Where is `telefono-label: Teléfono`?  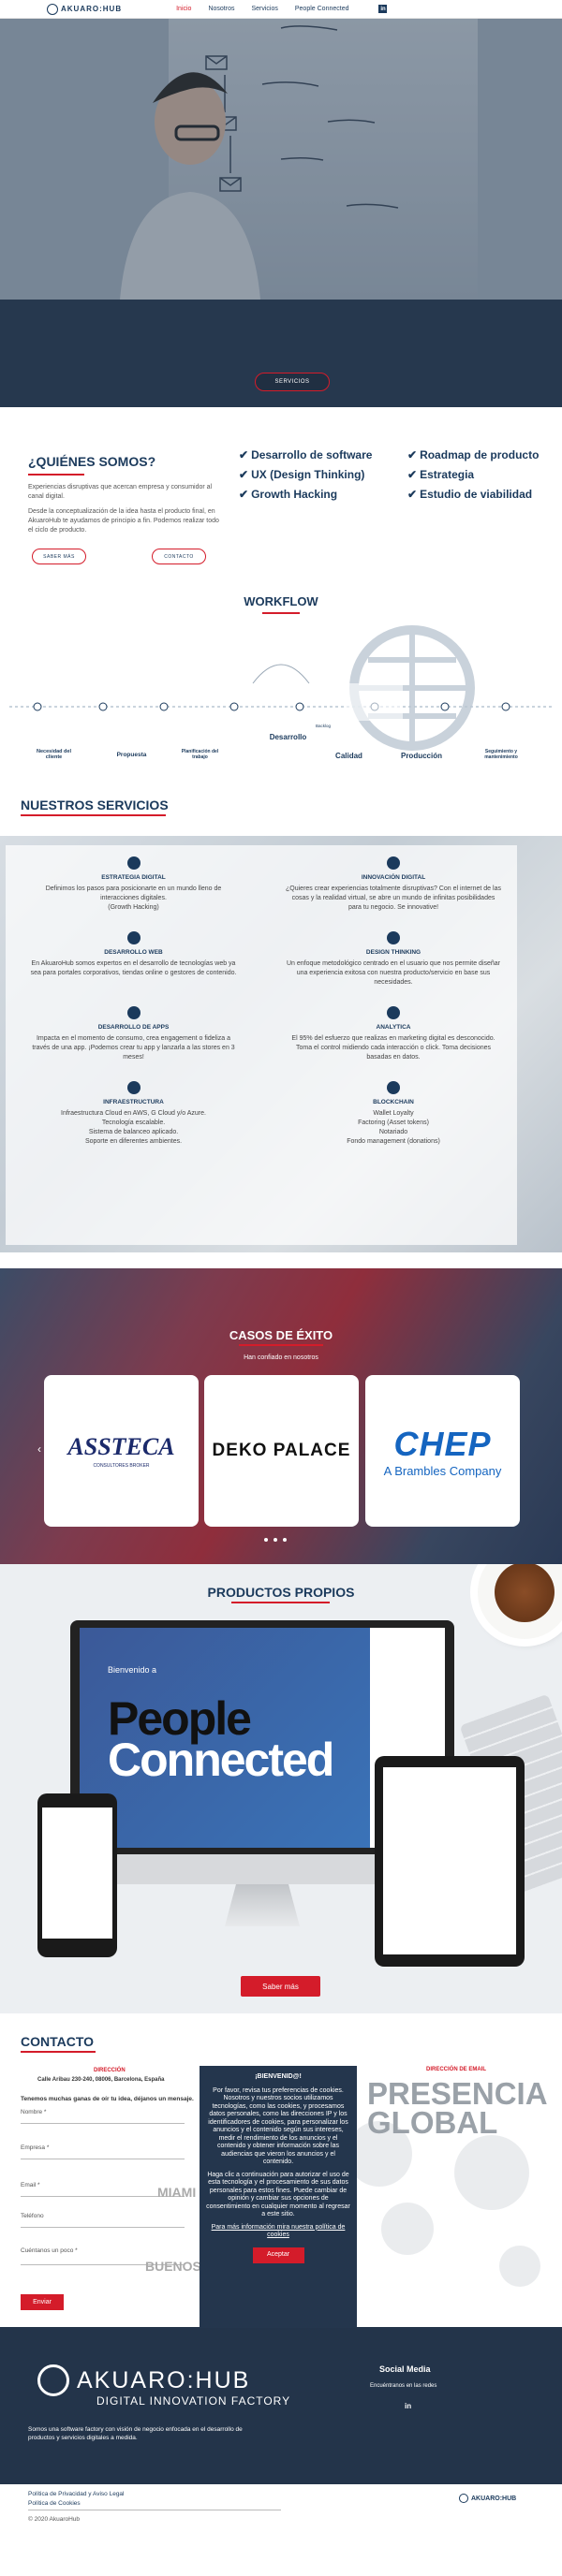 telefono-label: Teléfono is located at coordinates (32, 2216).